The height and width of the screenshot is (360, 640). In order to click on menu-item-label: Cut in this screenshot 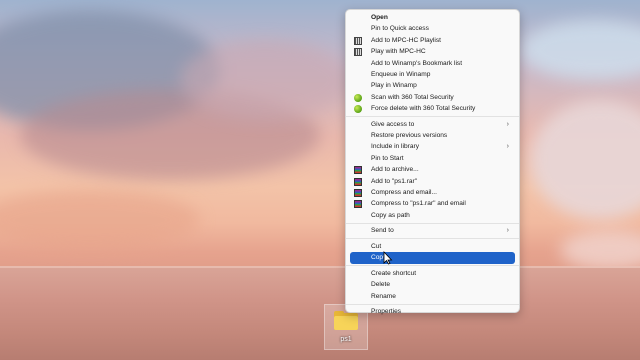, I will do `click(376, 246)`.